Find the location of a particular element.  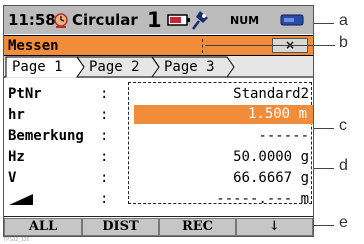

status-num: NUM is located at coordinates (245, 20).